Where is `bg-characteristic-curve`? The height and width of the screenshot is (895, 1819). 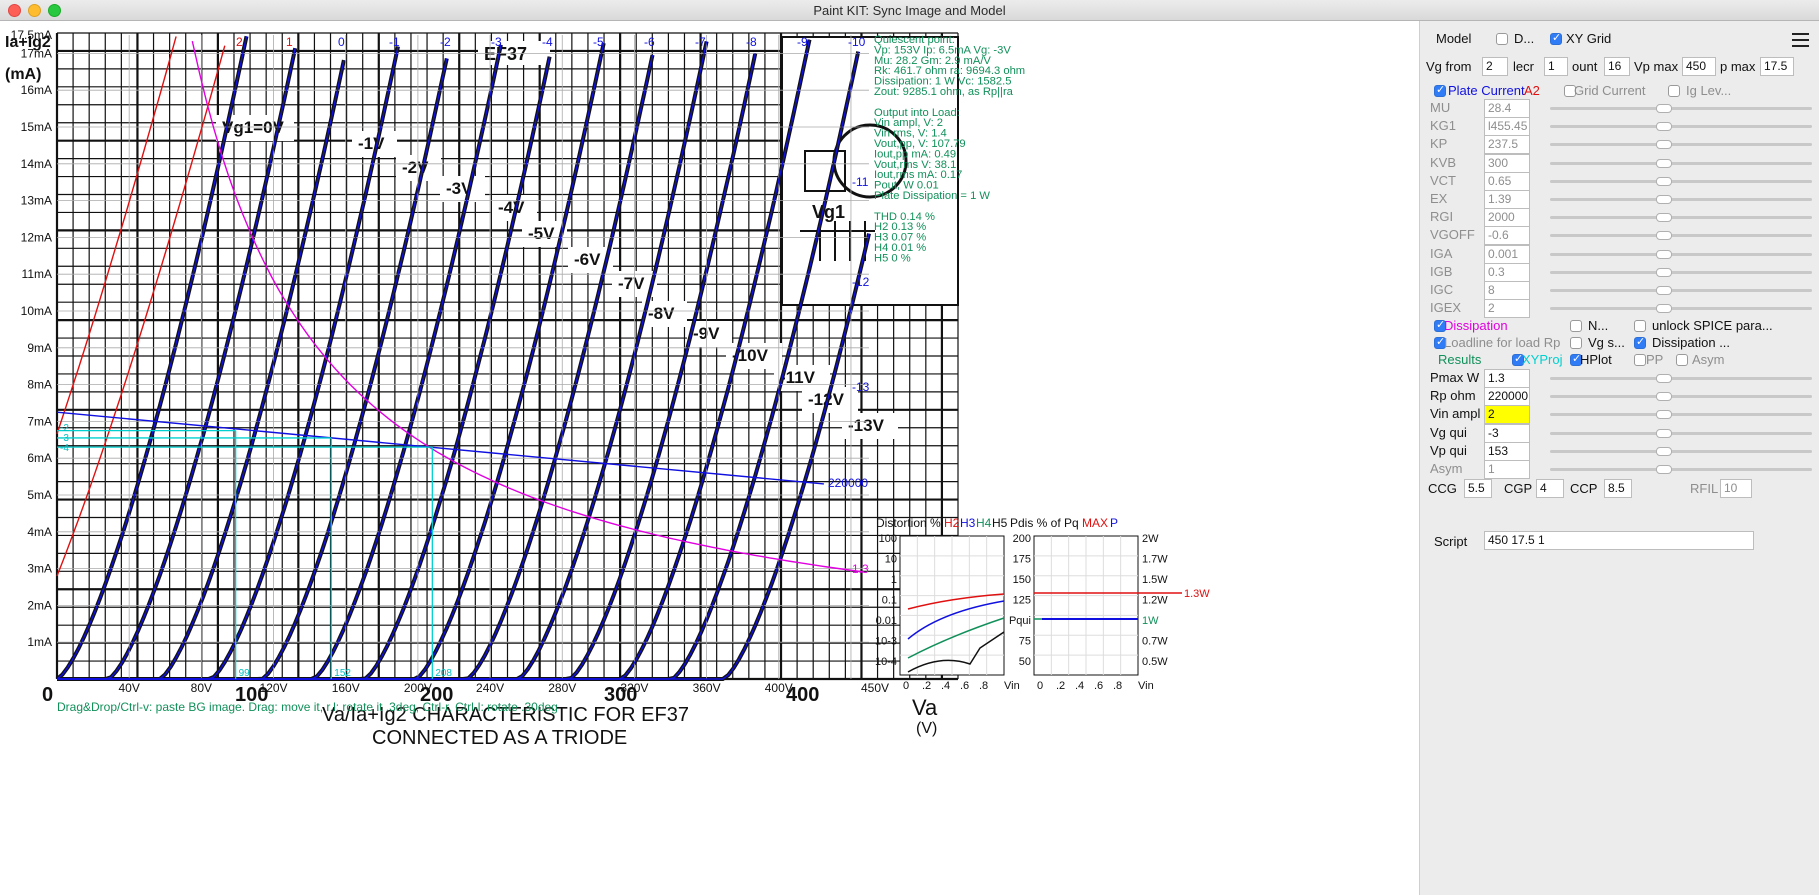
bg-characteristic-curve is located at coordinates (201, 370).